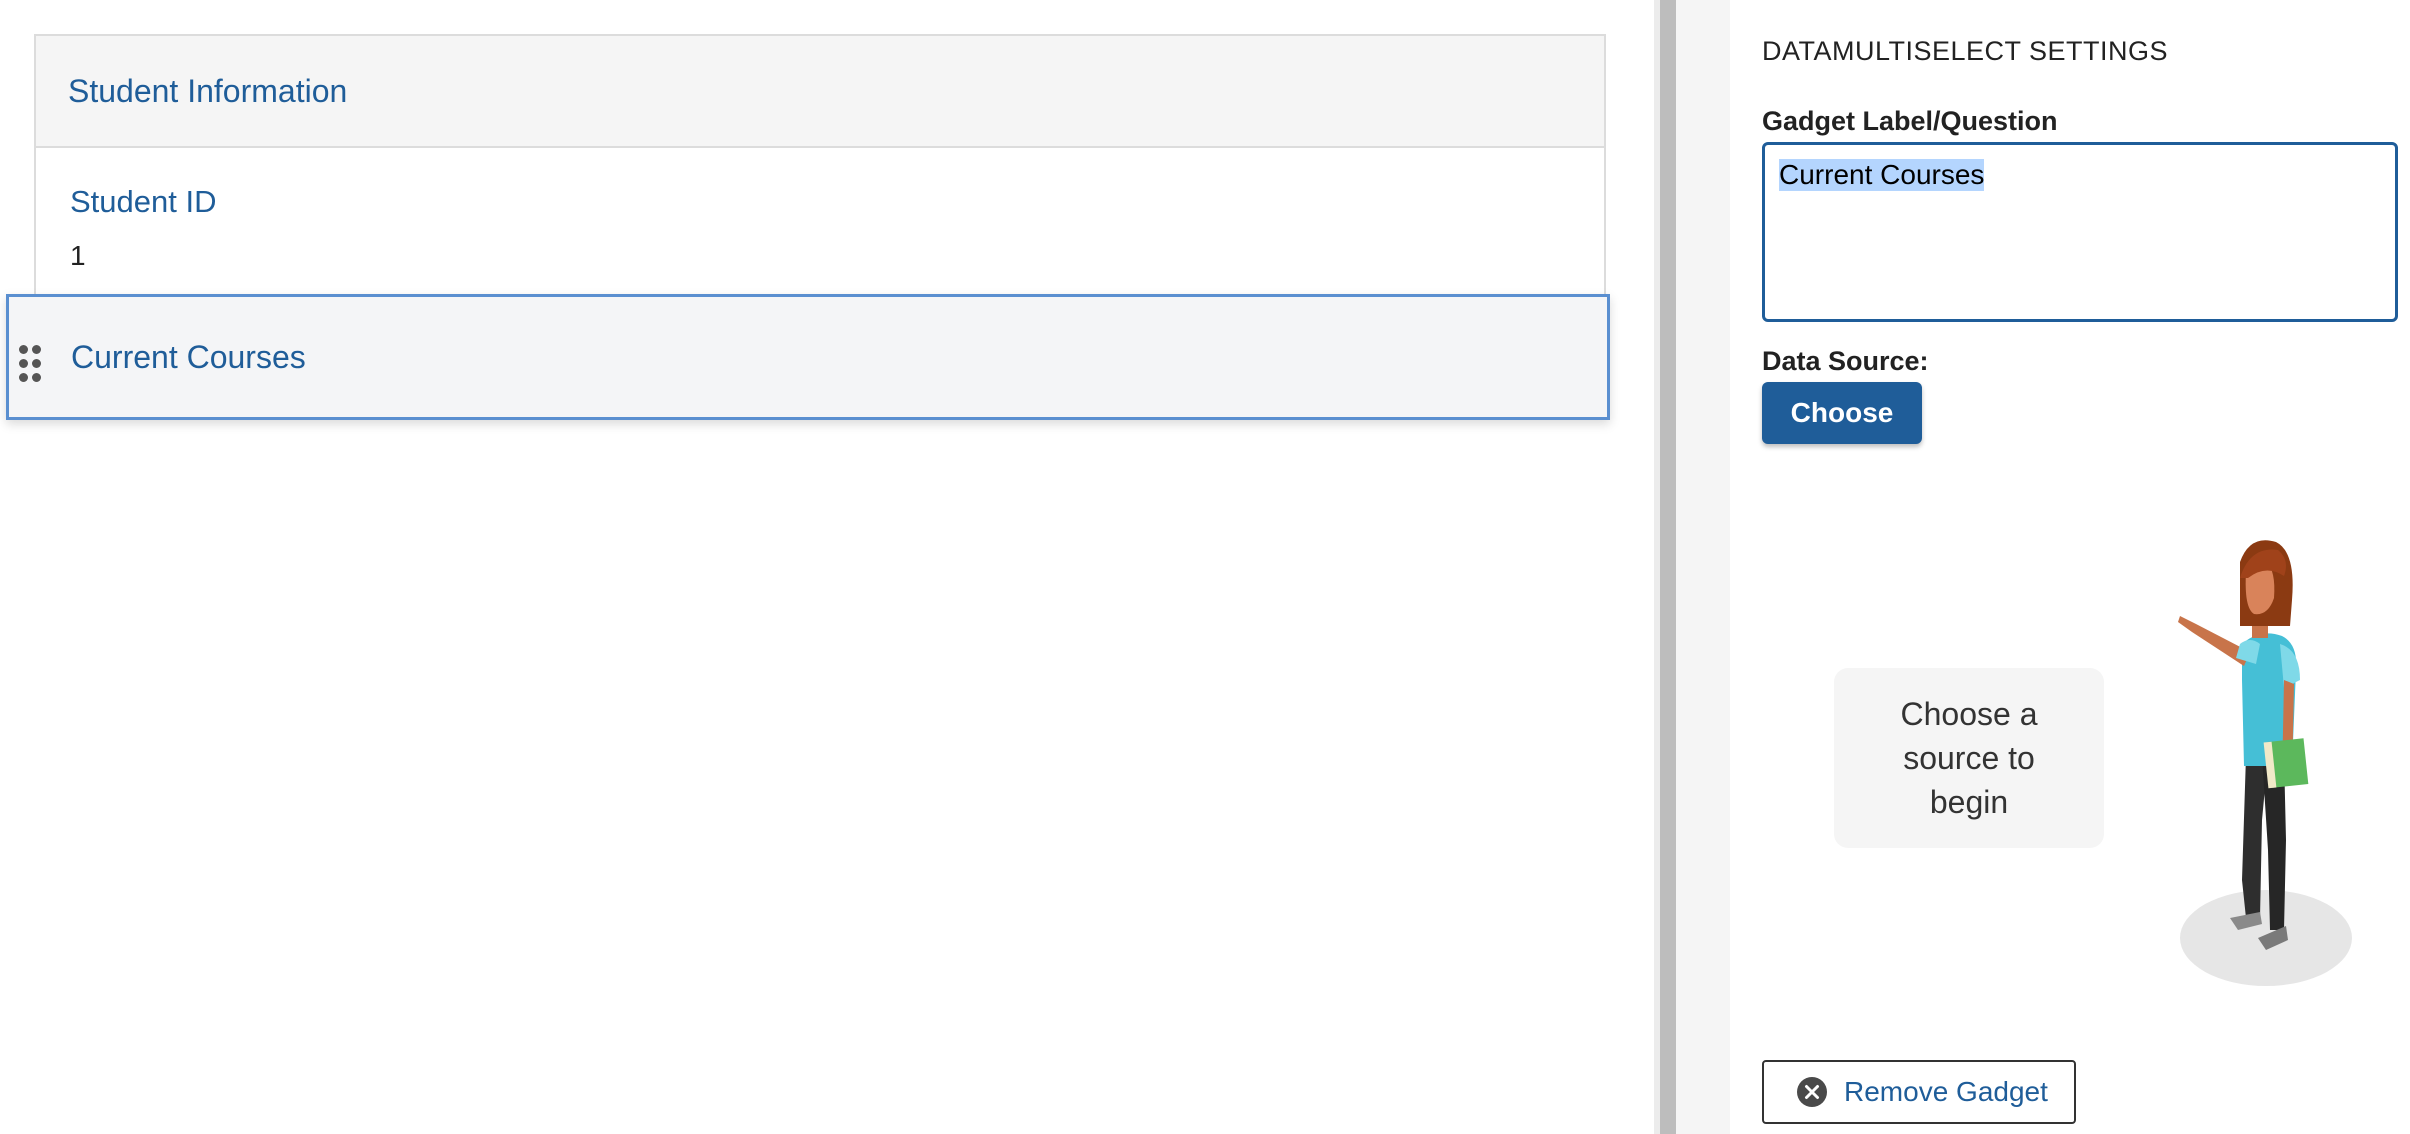 This screenshot has height=1134, width=2410. I want to click on panel-gutter, so click(1703, 567).